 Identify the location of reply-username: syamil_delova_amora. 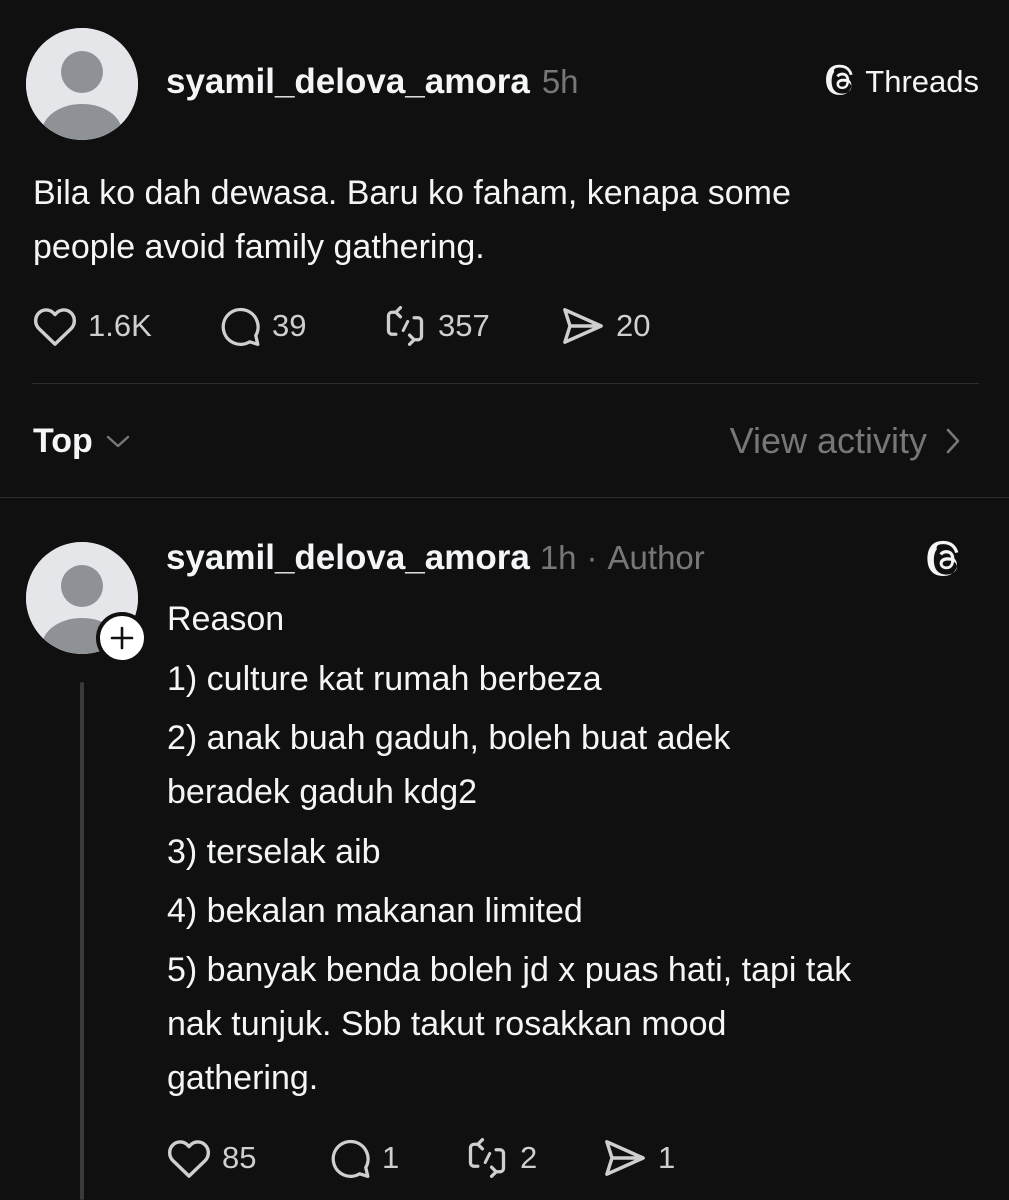
(348, 558).